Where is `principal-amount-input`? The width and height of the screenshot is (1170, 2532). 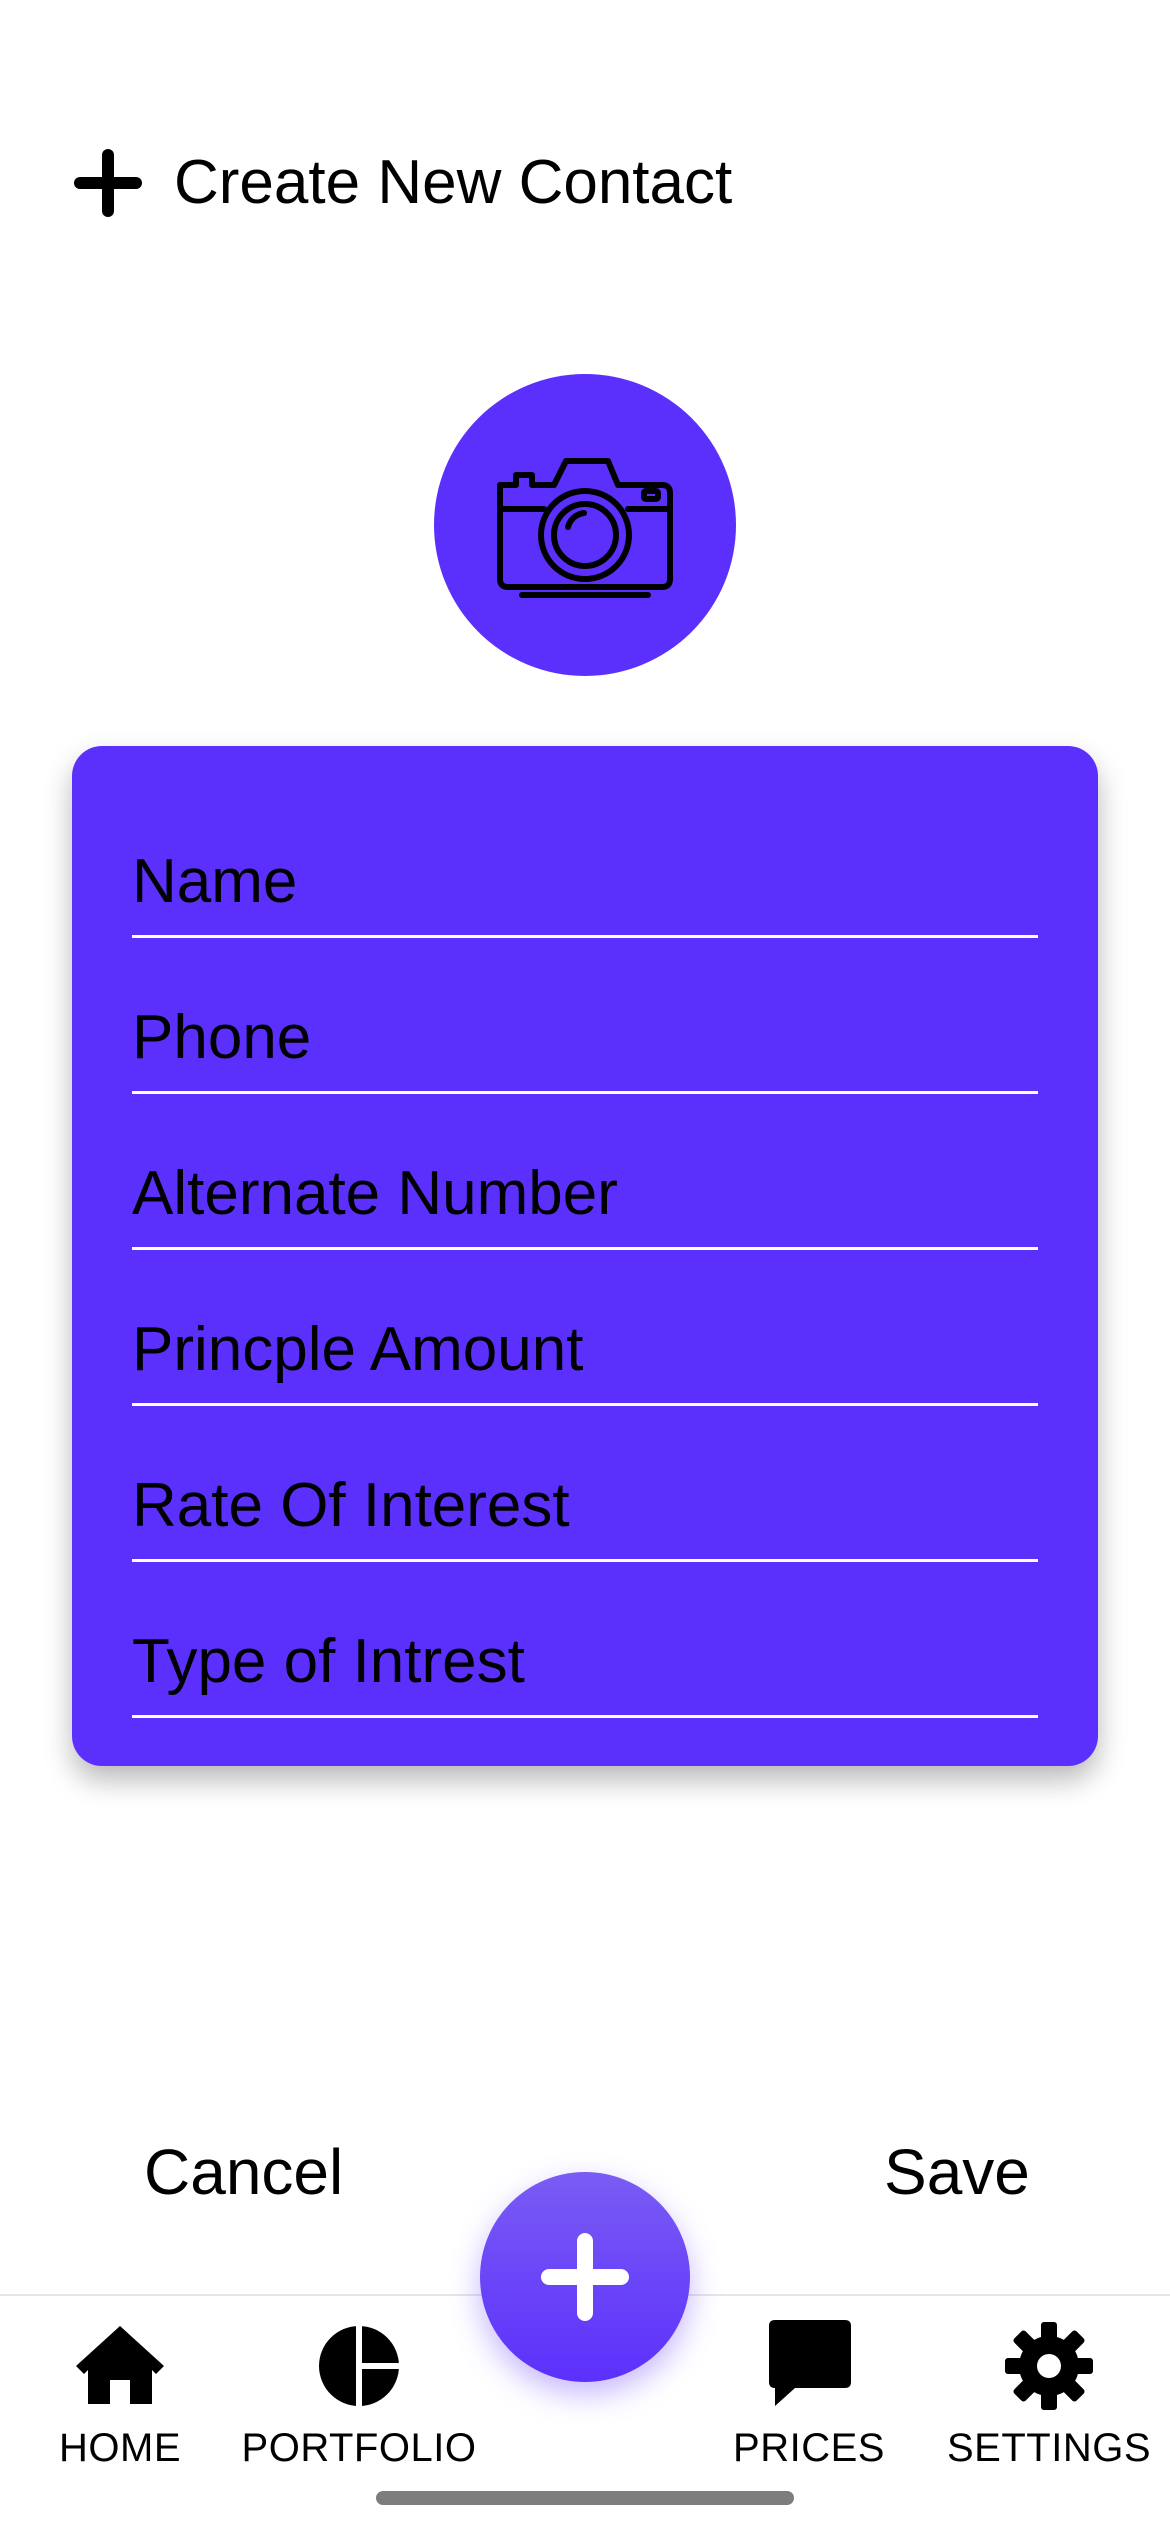
principal-amount-input is located at coordinates (585, 1349).